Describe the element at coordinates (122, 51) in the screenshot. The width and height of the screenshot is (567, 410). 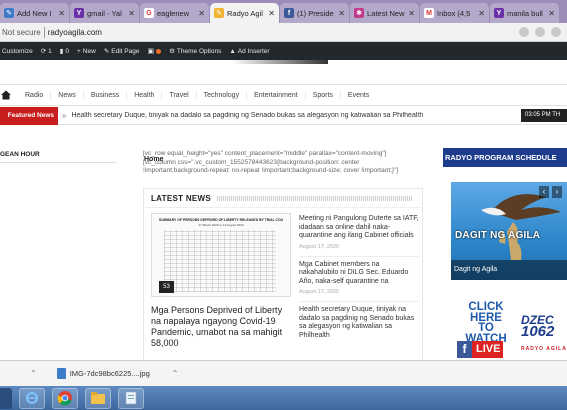
I see `edit-page-link: ✎ Edit Page` at that location.